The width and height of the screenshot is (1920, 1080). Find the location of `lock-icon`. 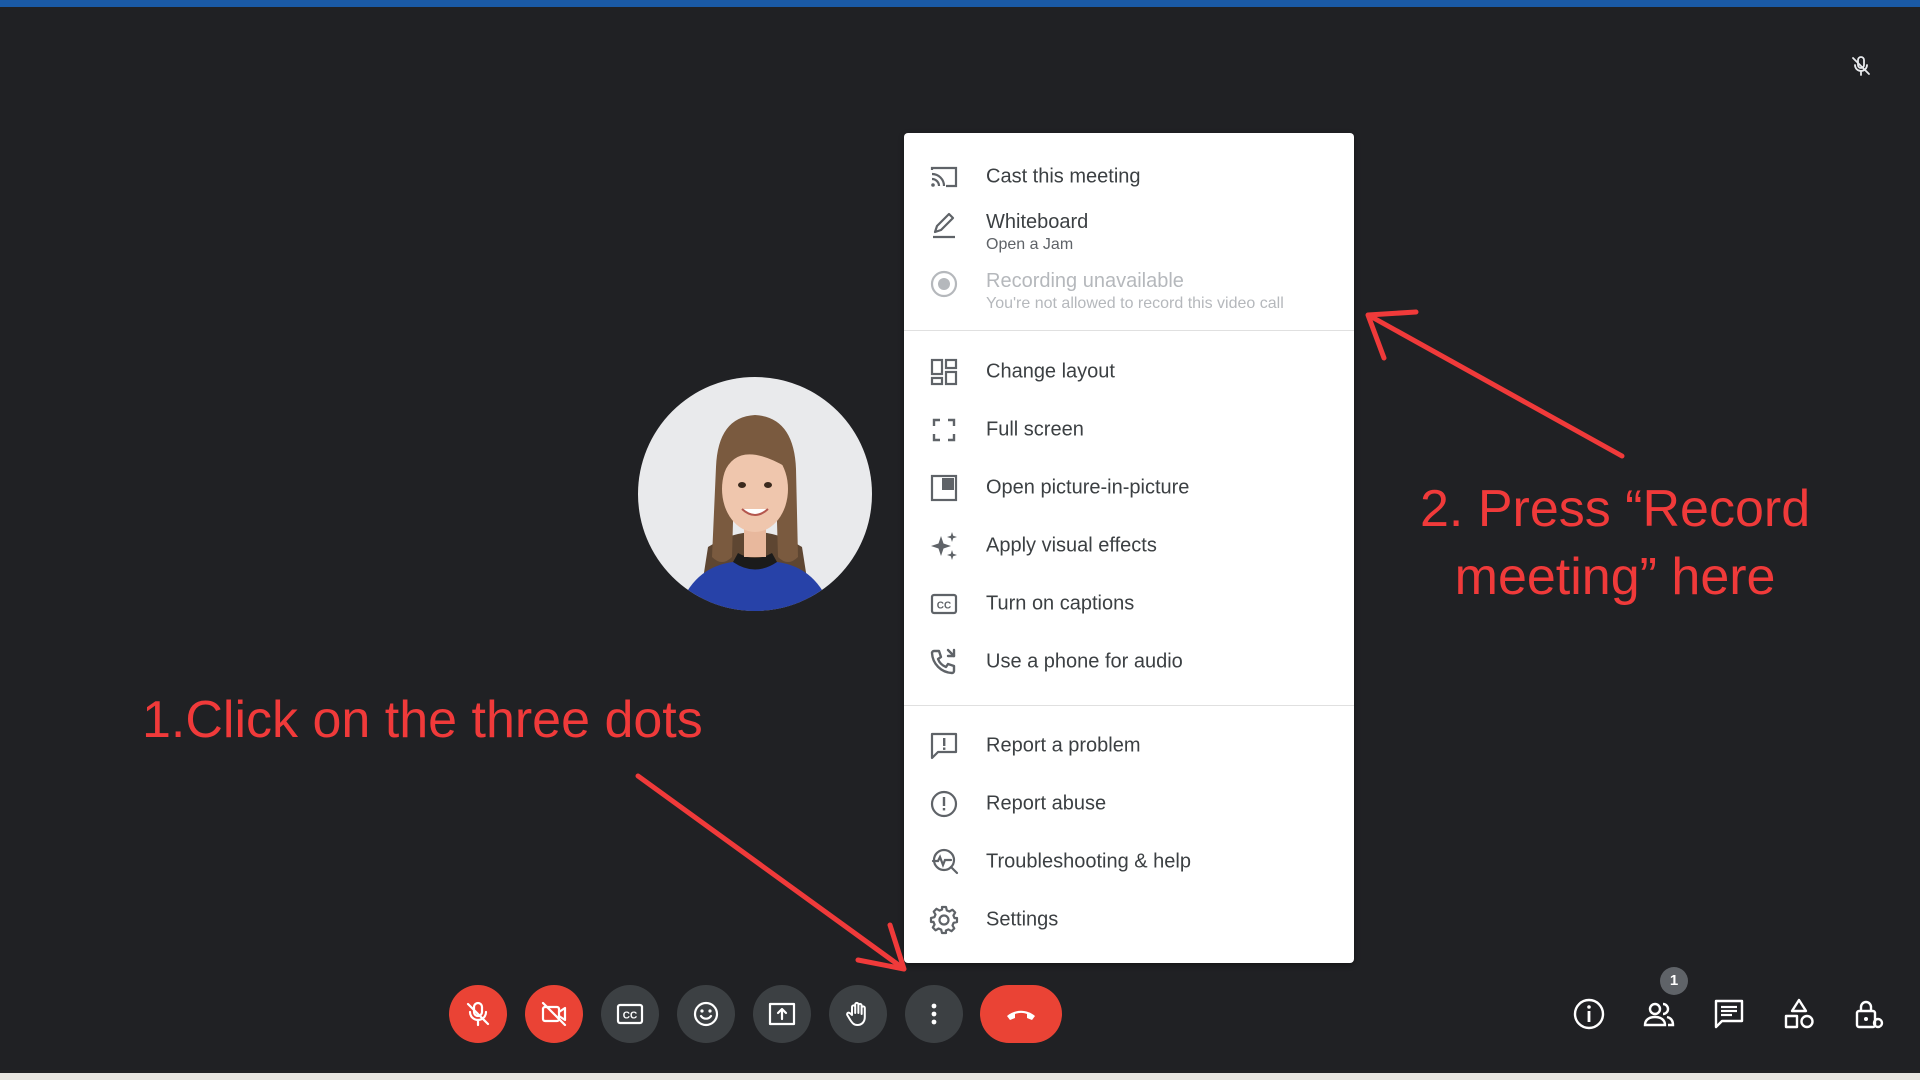

lock-icon is located at coordinates (1869, 1014).